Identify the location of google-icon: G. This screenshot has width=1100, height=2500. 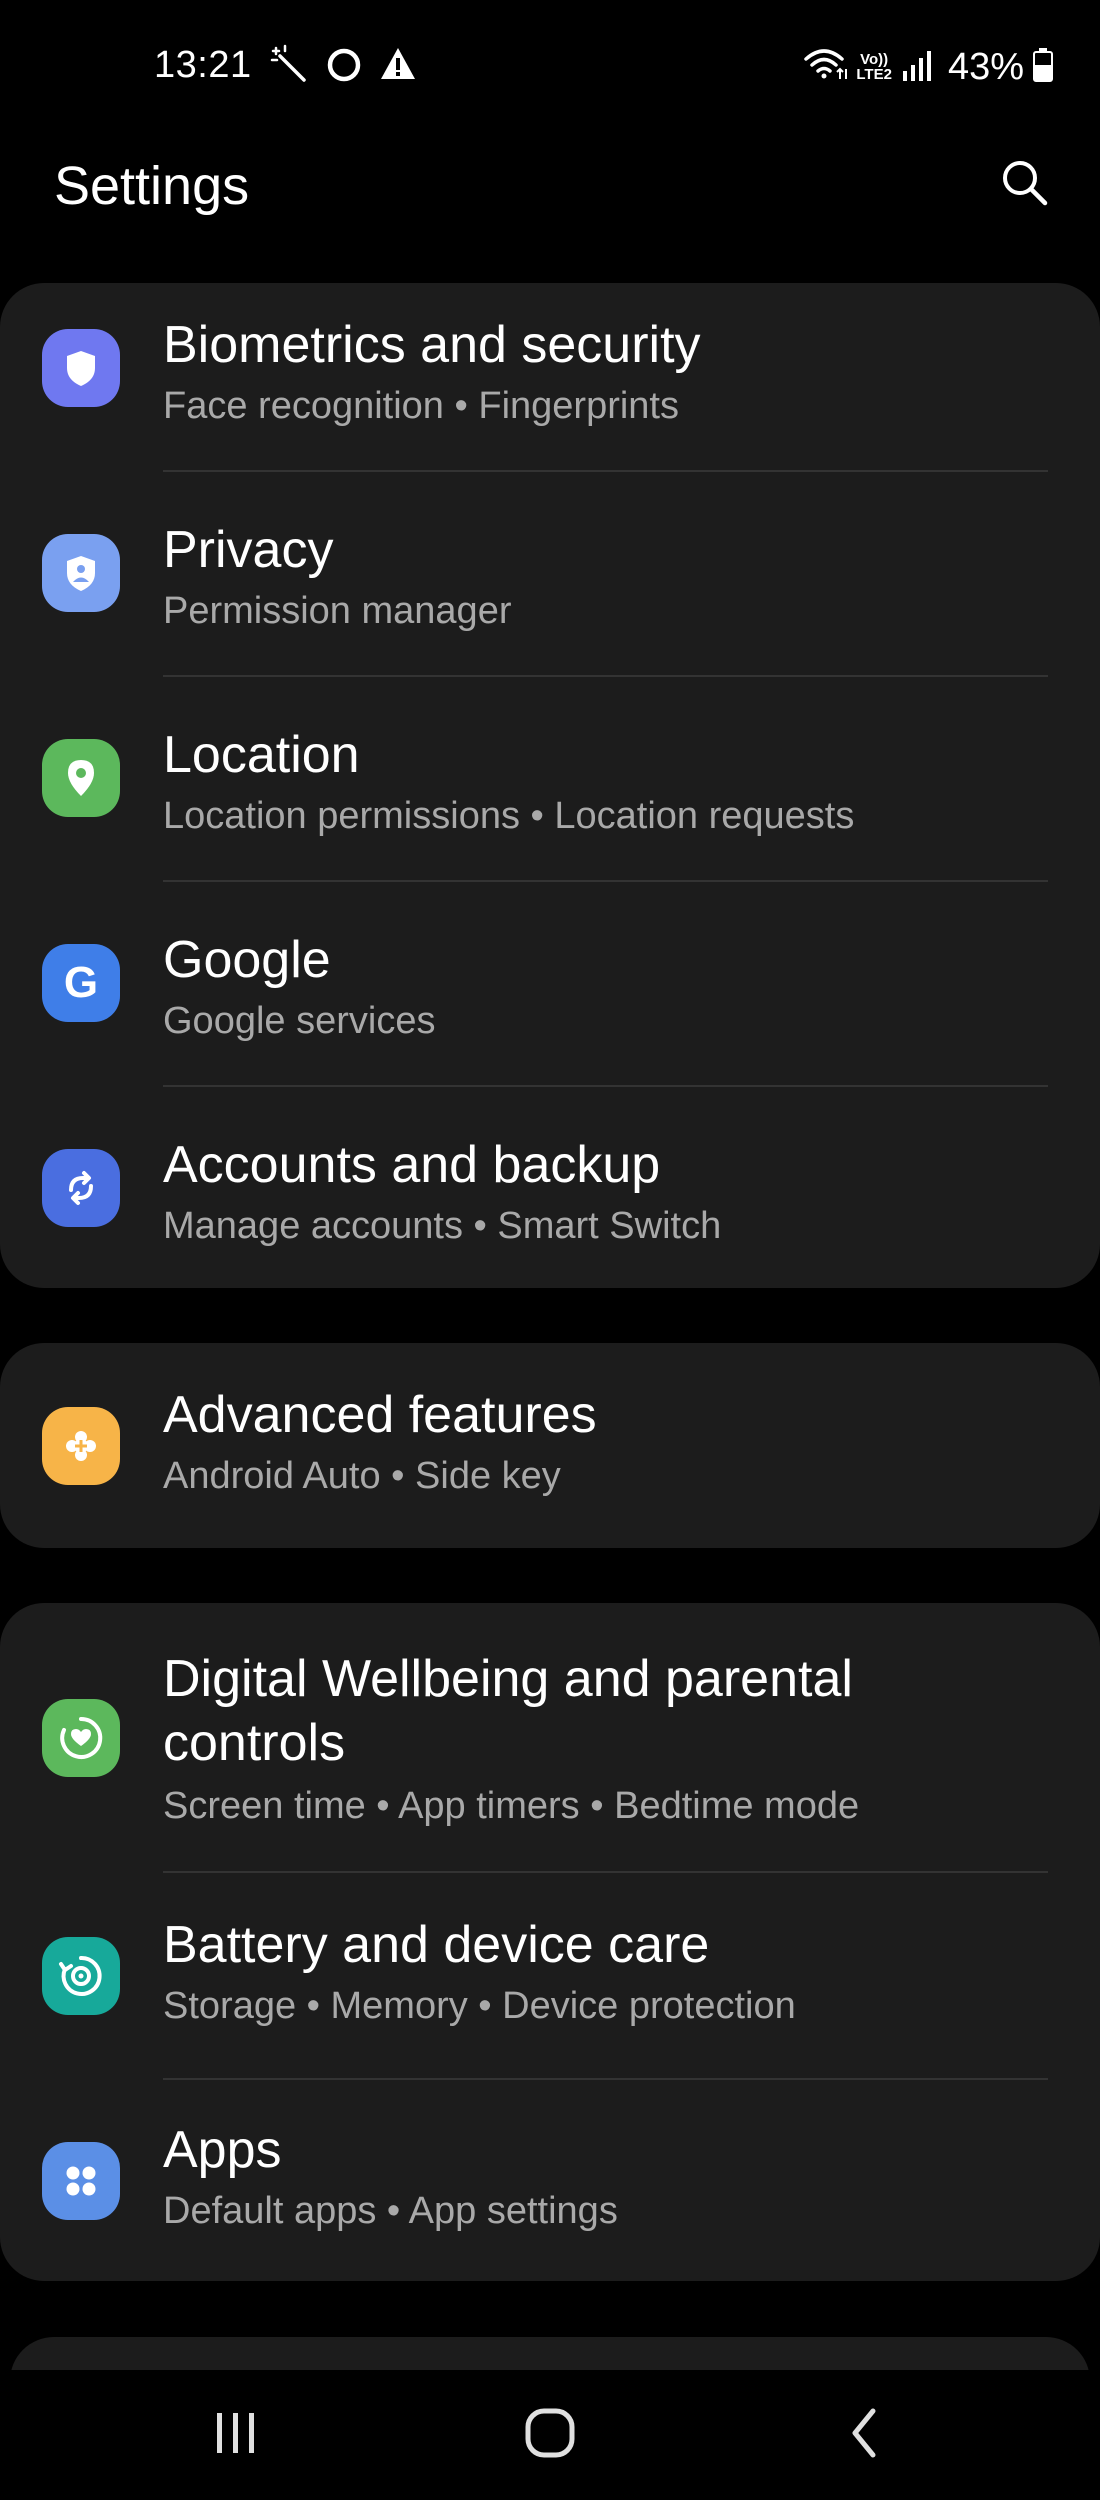
(81, 983).